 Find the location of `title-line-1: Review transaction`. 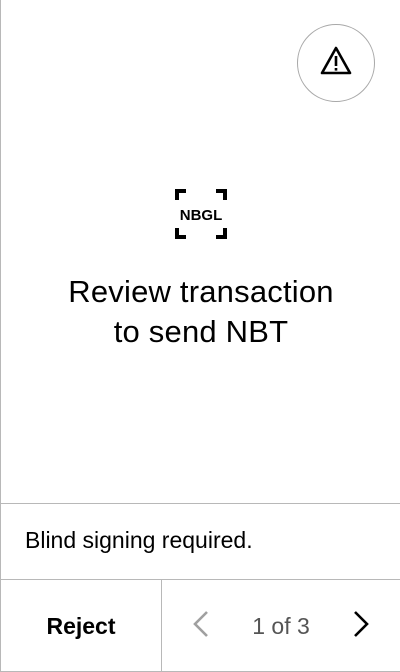

title-line-1: Review transaction is located at coordinates (201, 291).